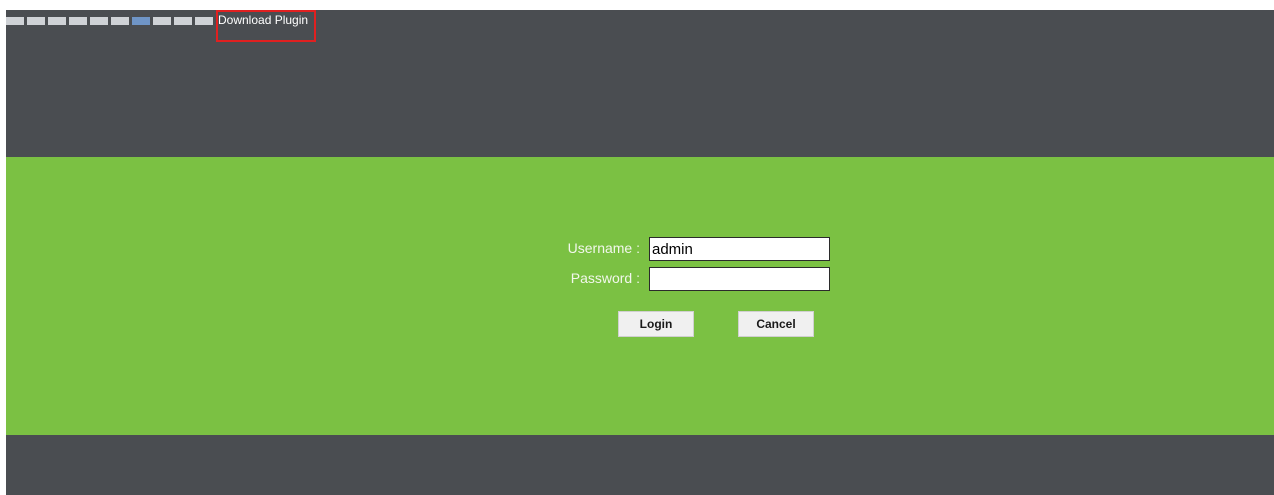 Image resolution: width=1274 pixels, height=495 pixels. Describe the element at coordinates (603, 248) in the screenshot. I see `username-label: Username :` at that location.